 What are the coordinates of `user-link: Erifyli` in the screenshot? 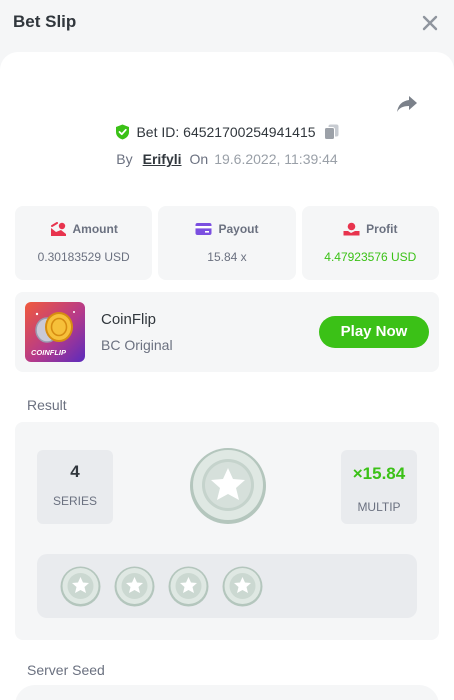 It's located at (162, 159).